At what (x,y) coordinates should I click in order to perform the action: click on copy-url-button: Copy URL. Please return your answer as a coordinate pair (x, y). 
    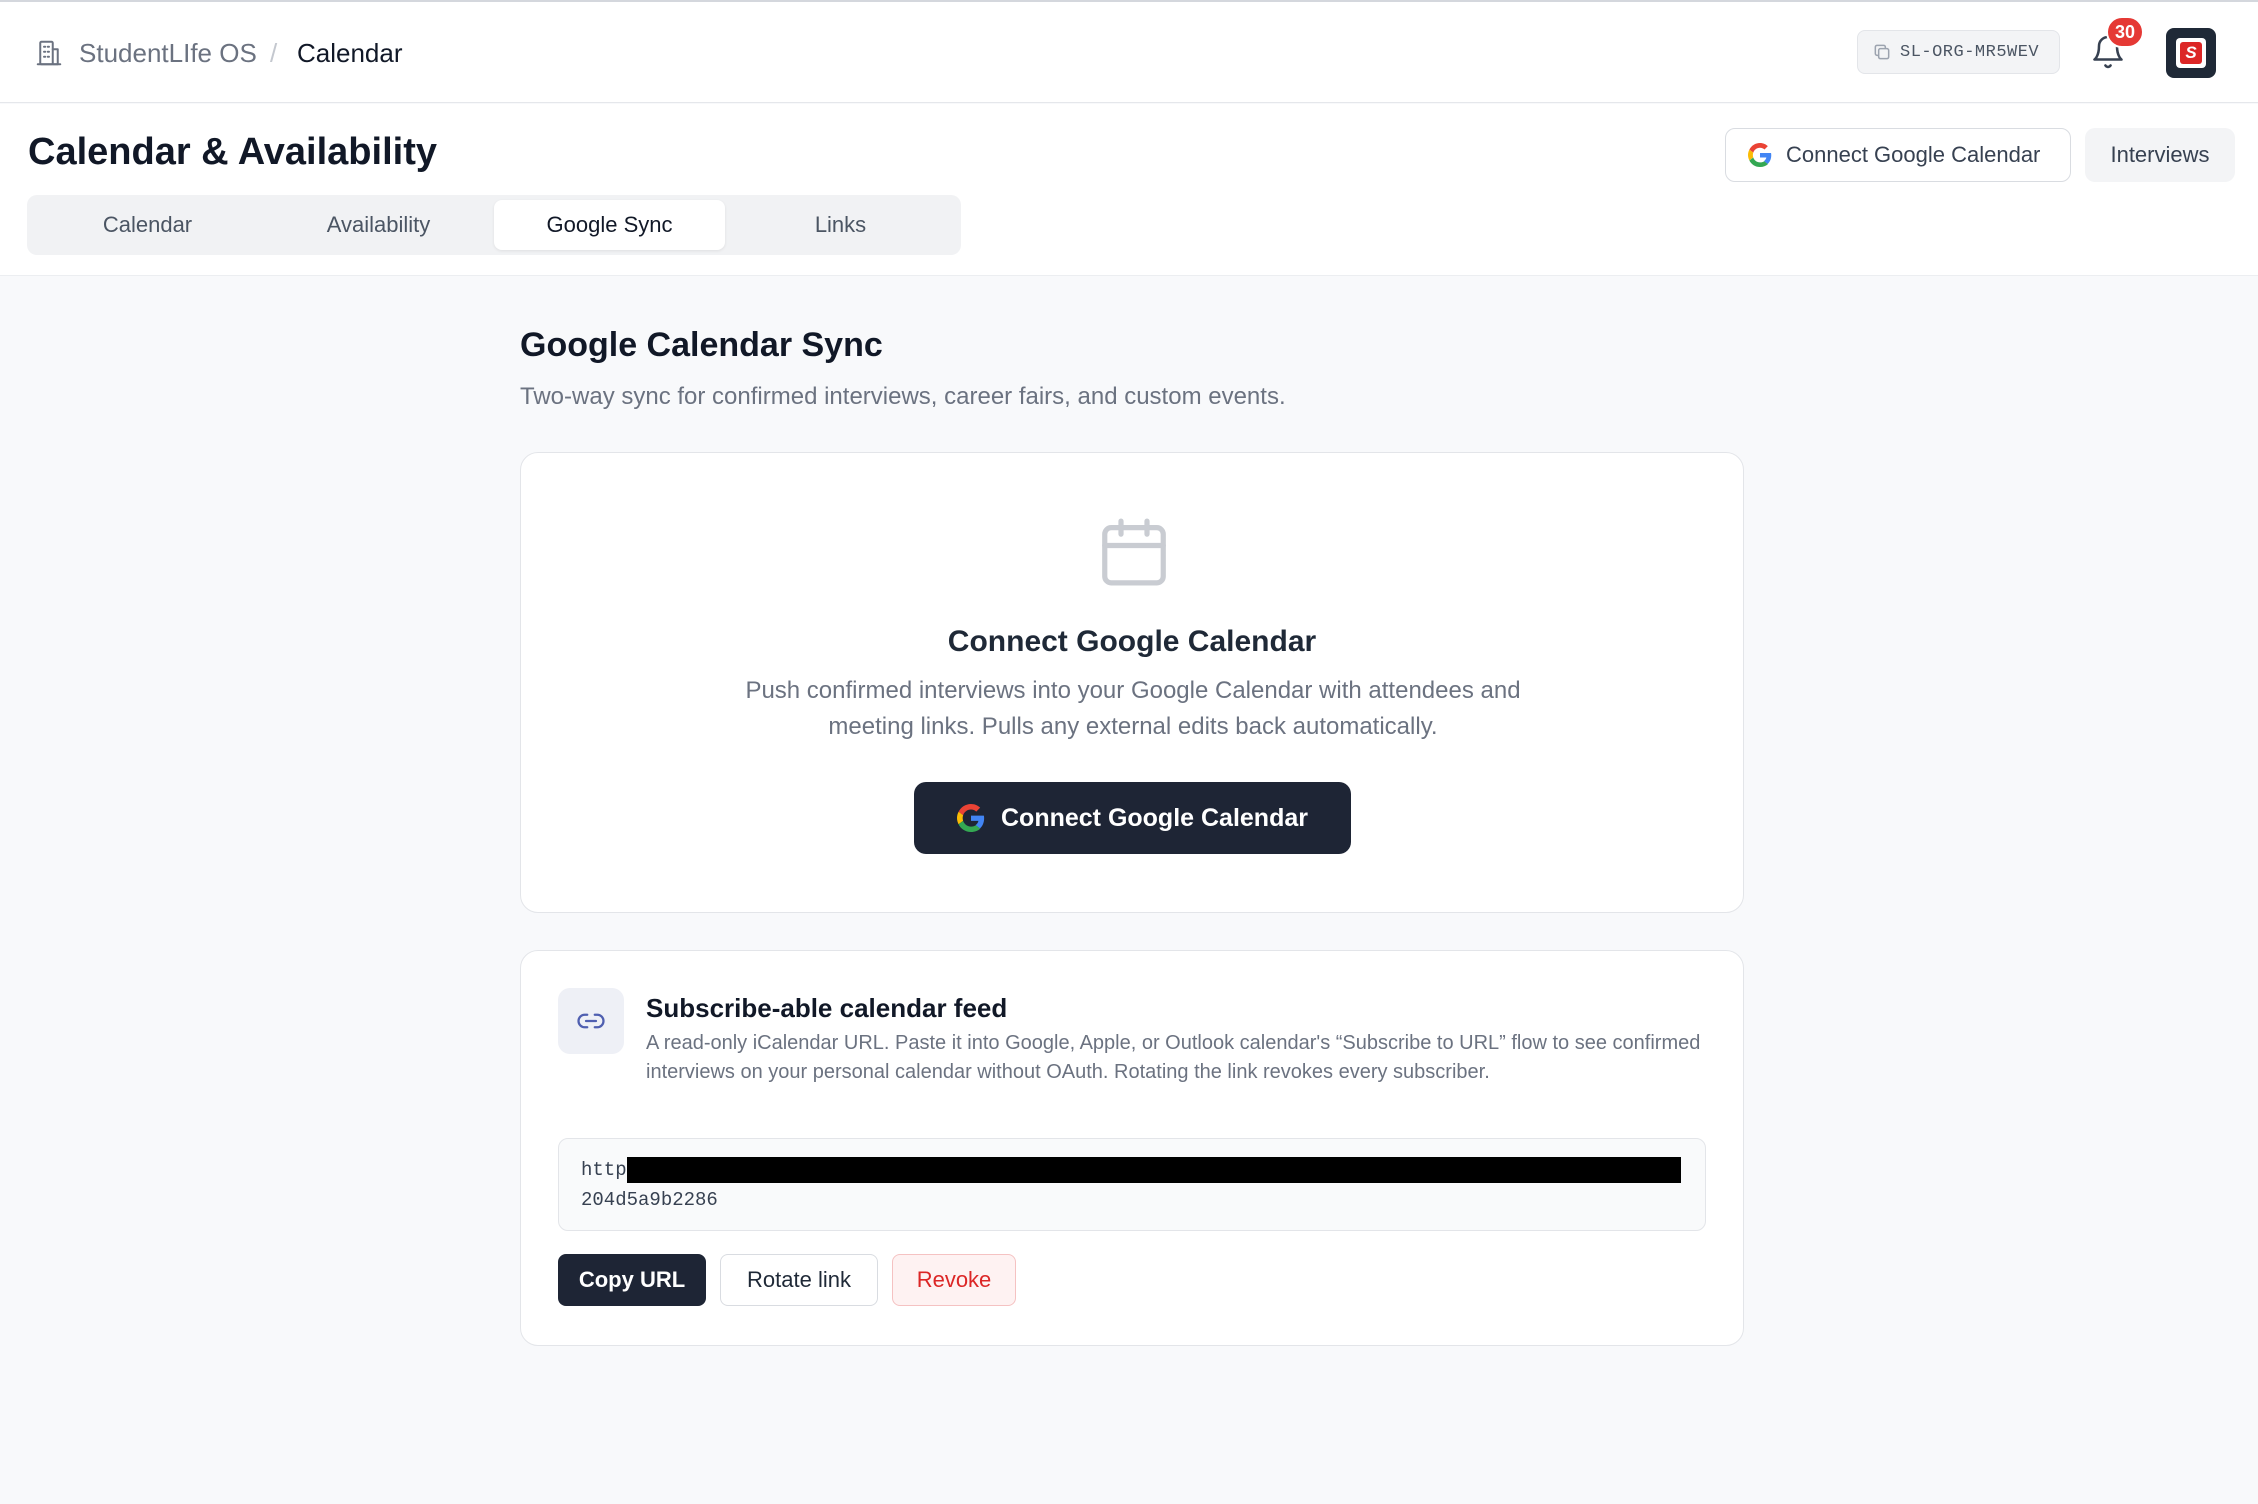
    Looking at the image, I should click on (632, 1280).